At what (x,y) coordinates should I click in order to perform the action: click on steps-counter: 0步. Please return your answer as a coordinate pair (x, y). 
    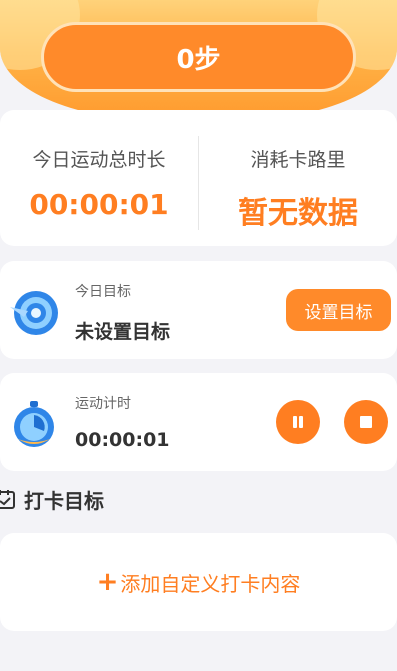
    Looking at the image, I should click on (198, 57).